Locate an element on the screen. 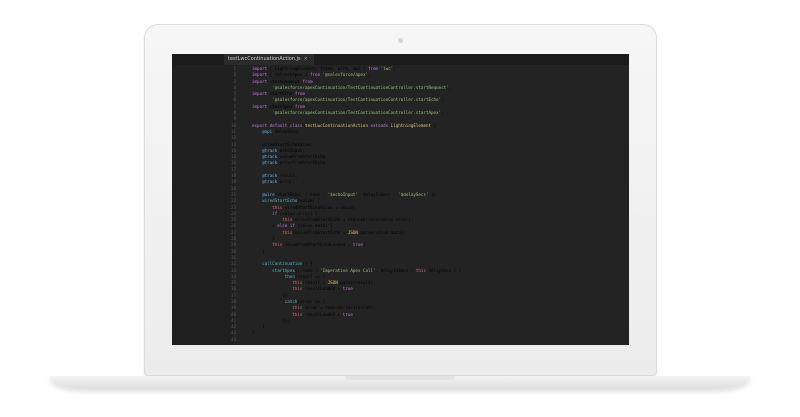 The image size is (800, 417). code-token: .parse(value.data); is located at coordinates (381, 232).